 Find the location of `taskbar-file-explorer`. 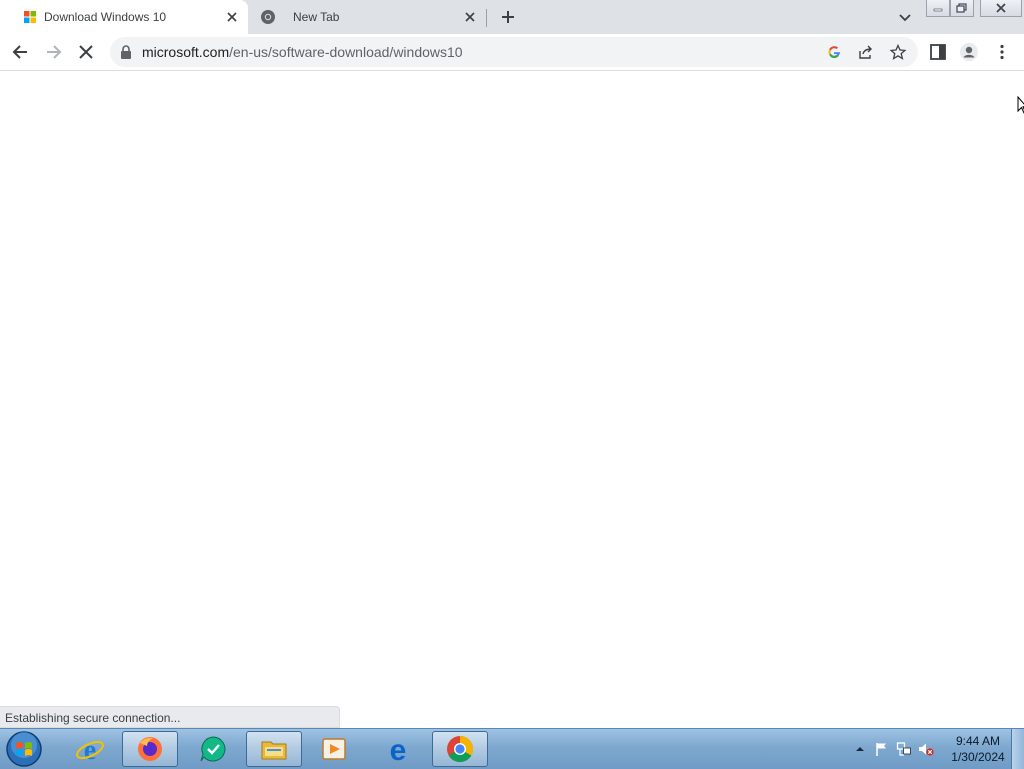

taskbar-file-explorer is located at coordinates (274, 749).